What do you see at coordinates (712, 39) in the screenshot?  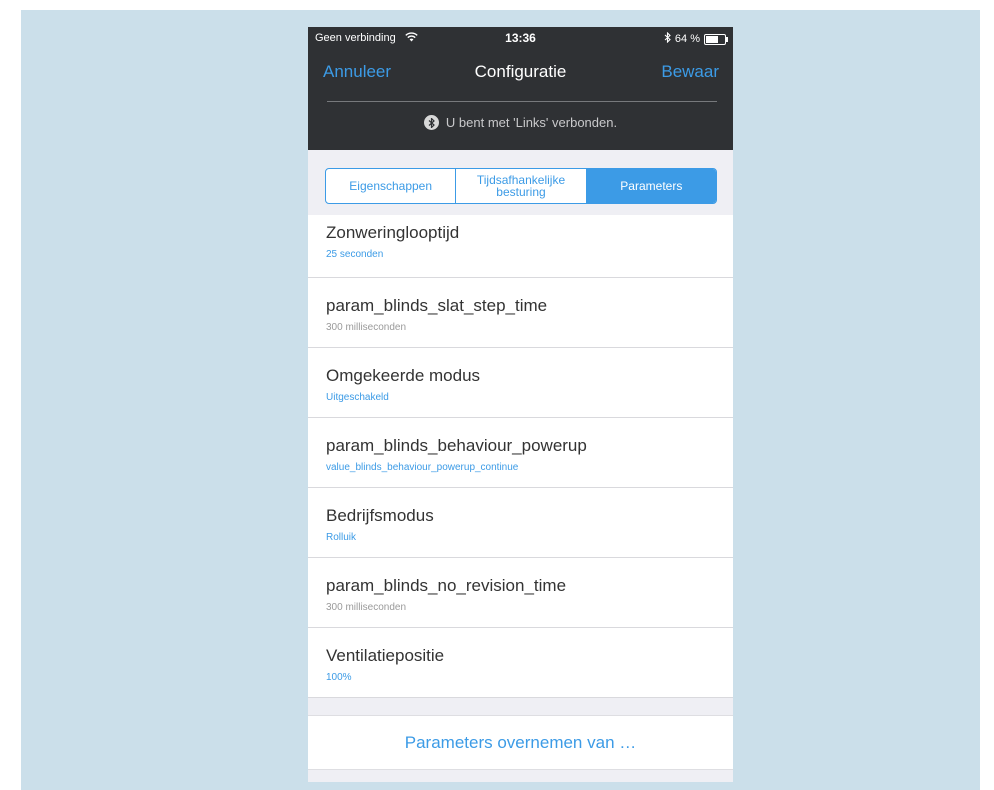 I see `battery-level` at bounding box center [712, 39].